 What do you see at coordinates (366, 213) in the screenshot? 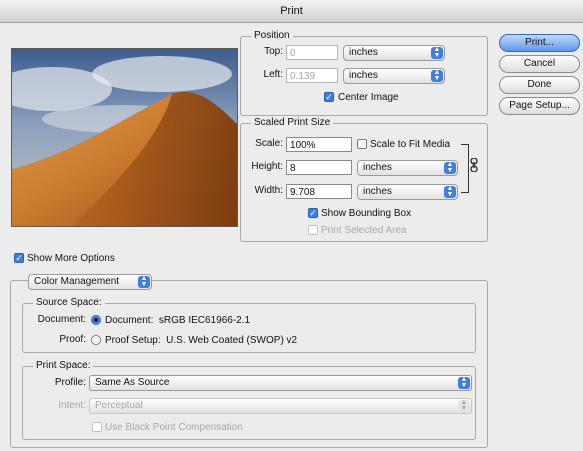
I see `show-bounding-box-label: Show Bounding Box` at bounding box center [366, 213].